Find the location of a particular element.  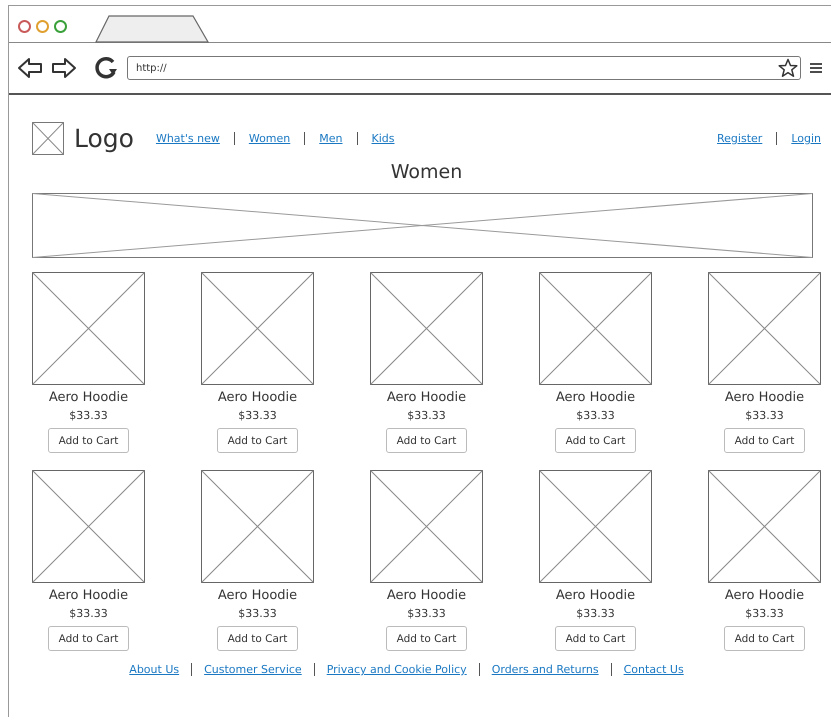

account-link: Login is located at coordinates (806, 138).